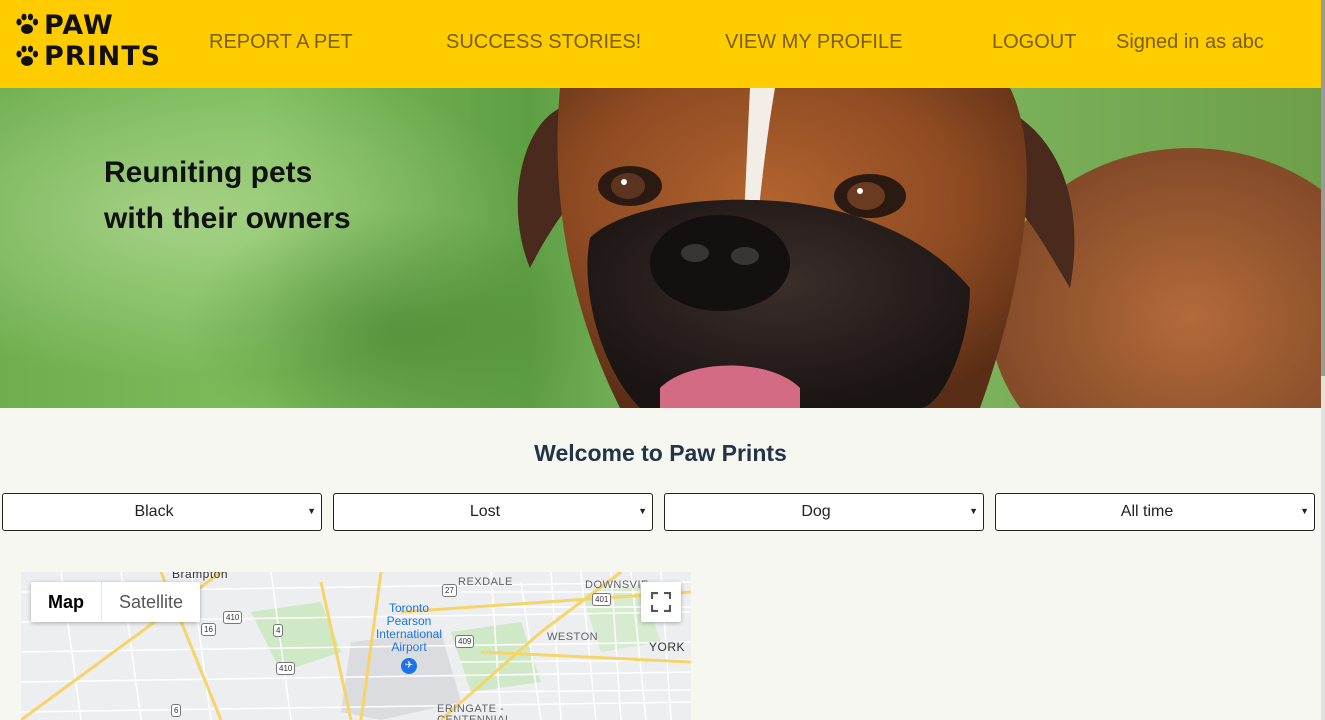 The height and width of the screenshot is (720, 1325). Describe the element at coordinates (660, 453) in the screenshot. I see `page-title: Welcome to Paw Prints` at that location.